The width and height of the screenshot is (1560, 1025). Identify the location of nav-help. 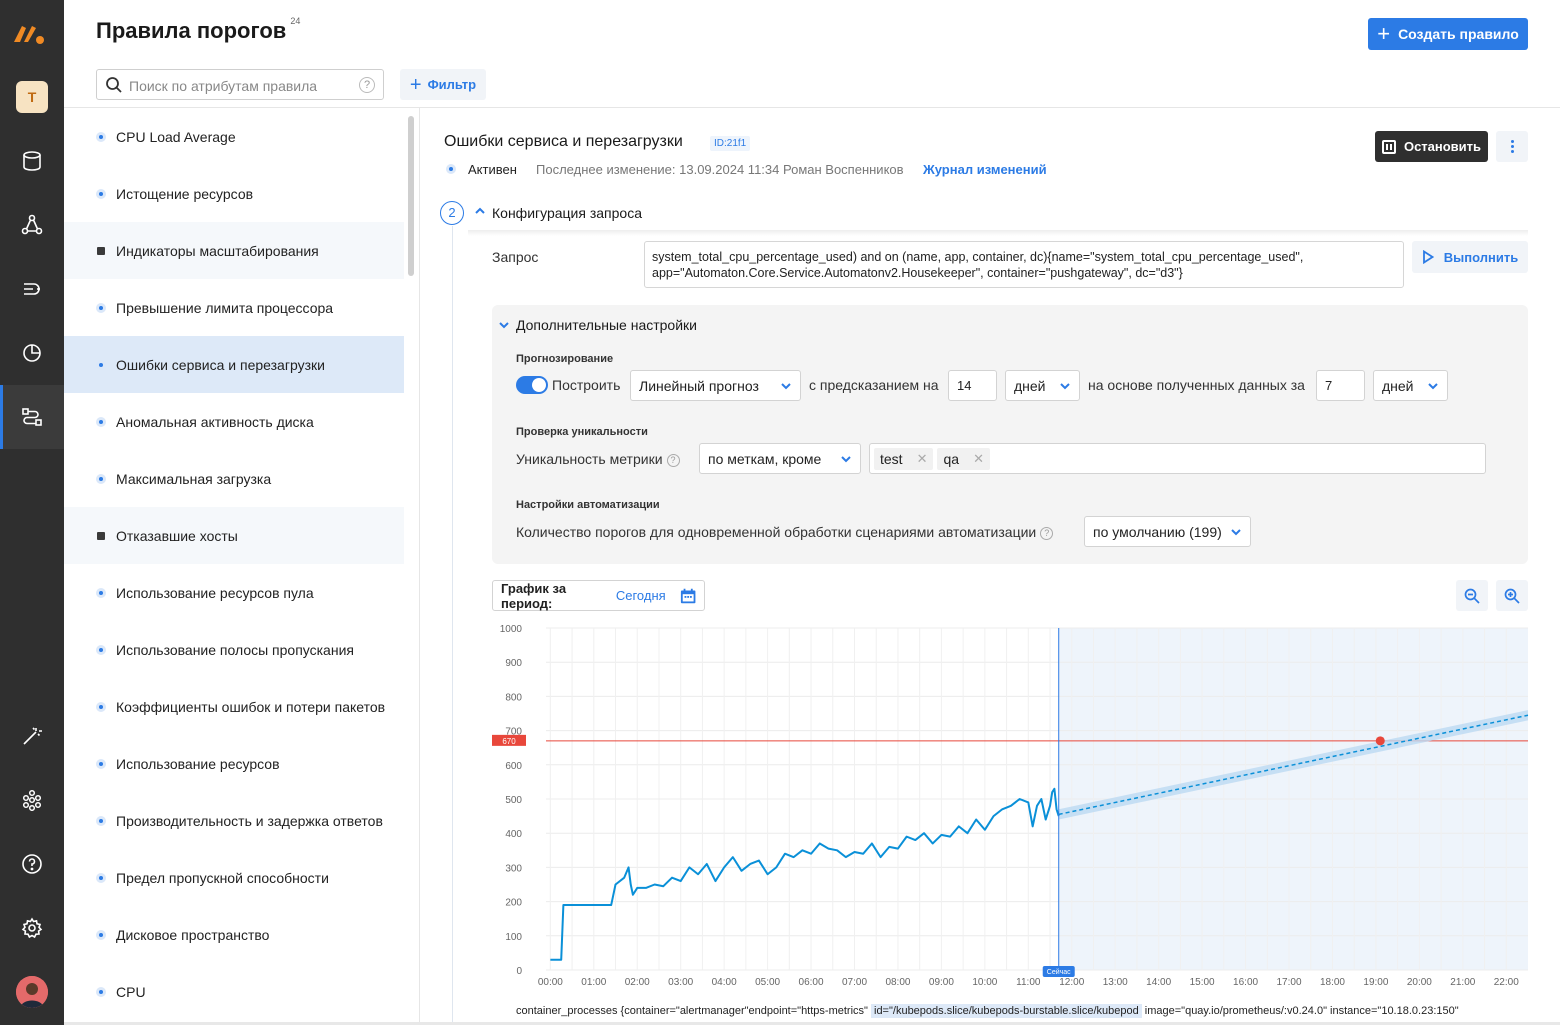
(32, 864).